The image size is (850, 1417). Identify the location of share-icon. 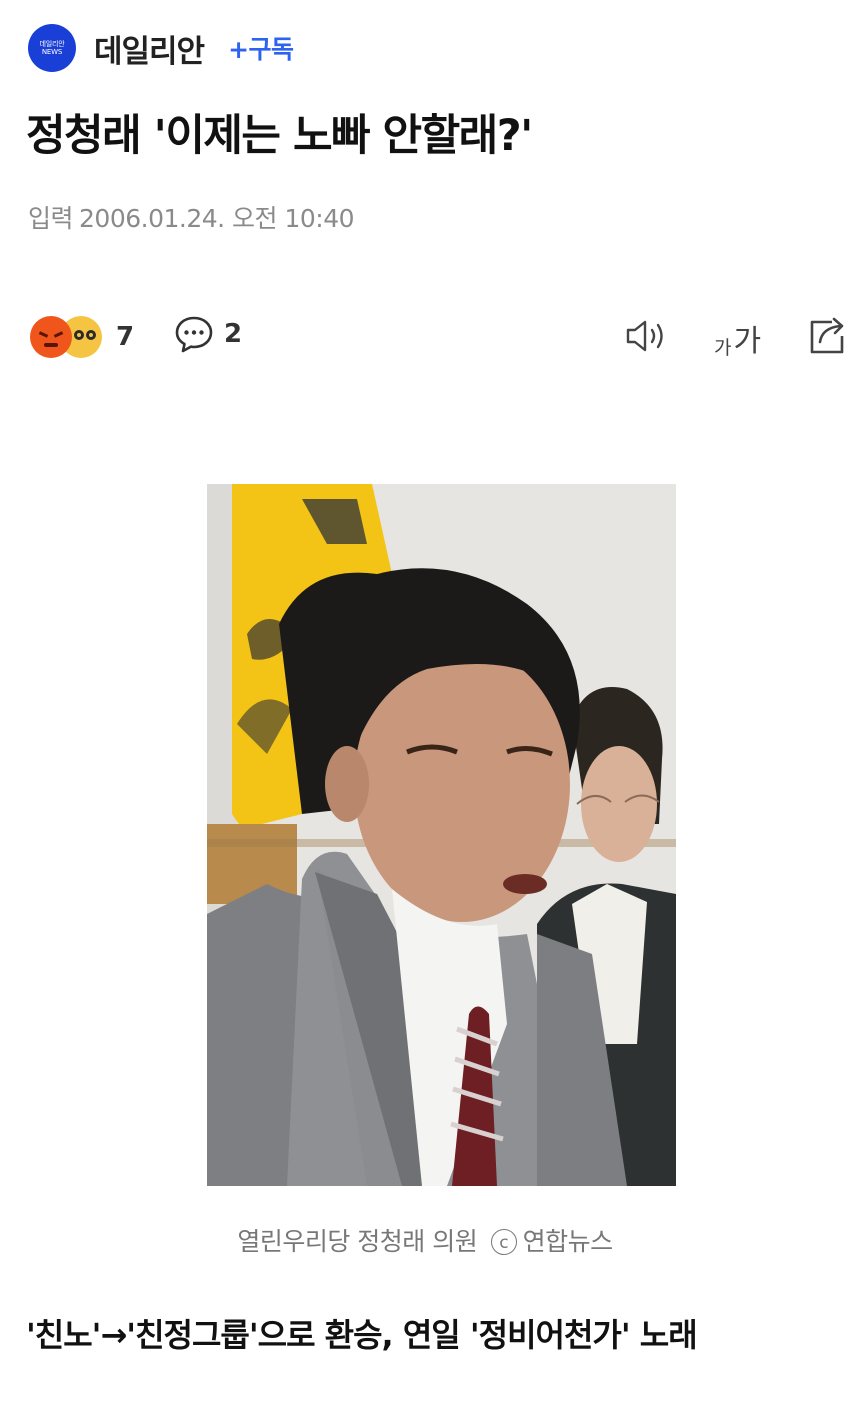
(827, 335).